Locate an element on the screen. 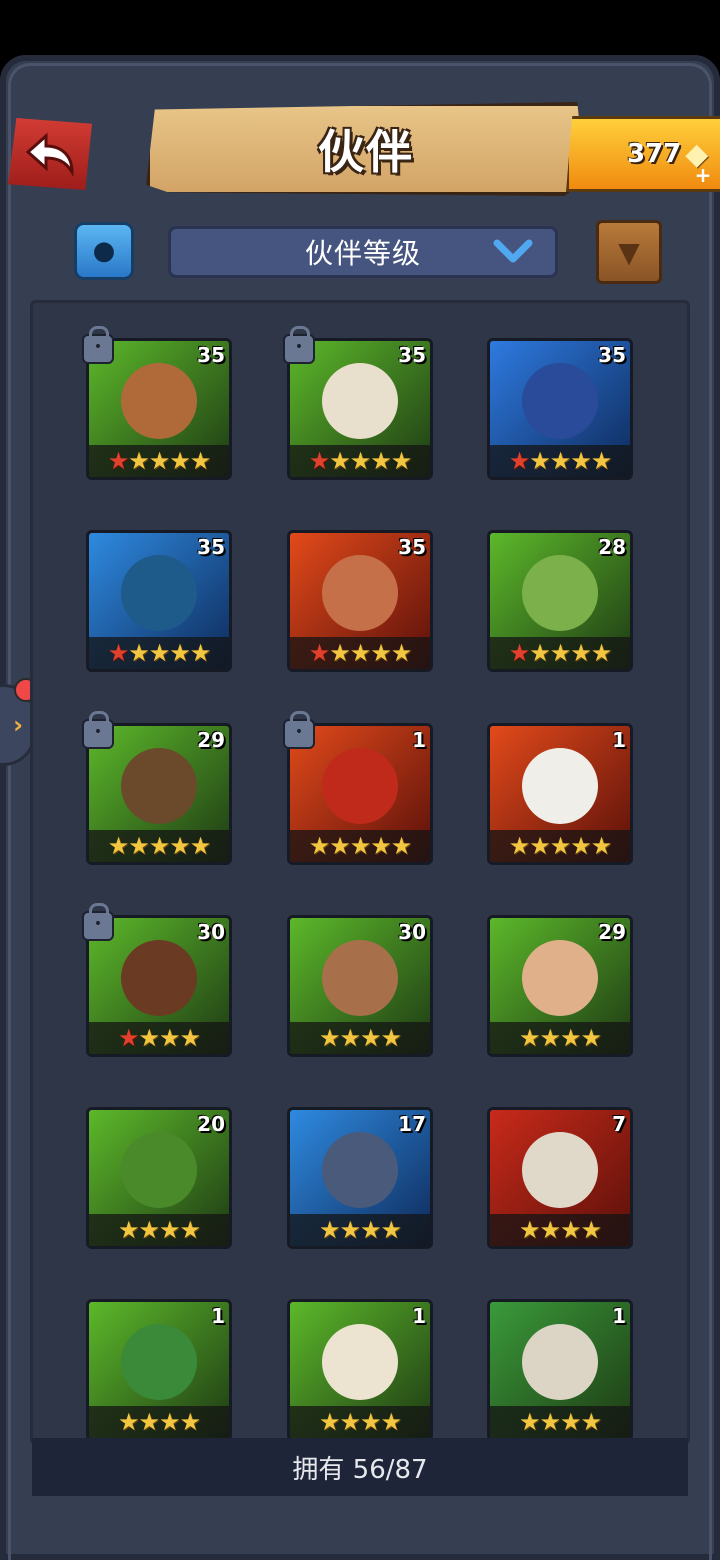  companion-card: 7 ★★★★ is located at coordinates (560, 1178).